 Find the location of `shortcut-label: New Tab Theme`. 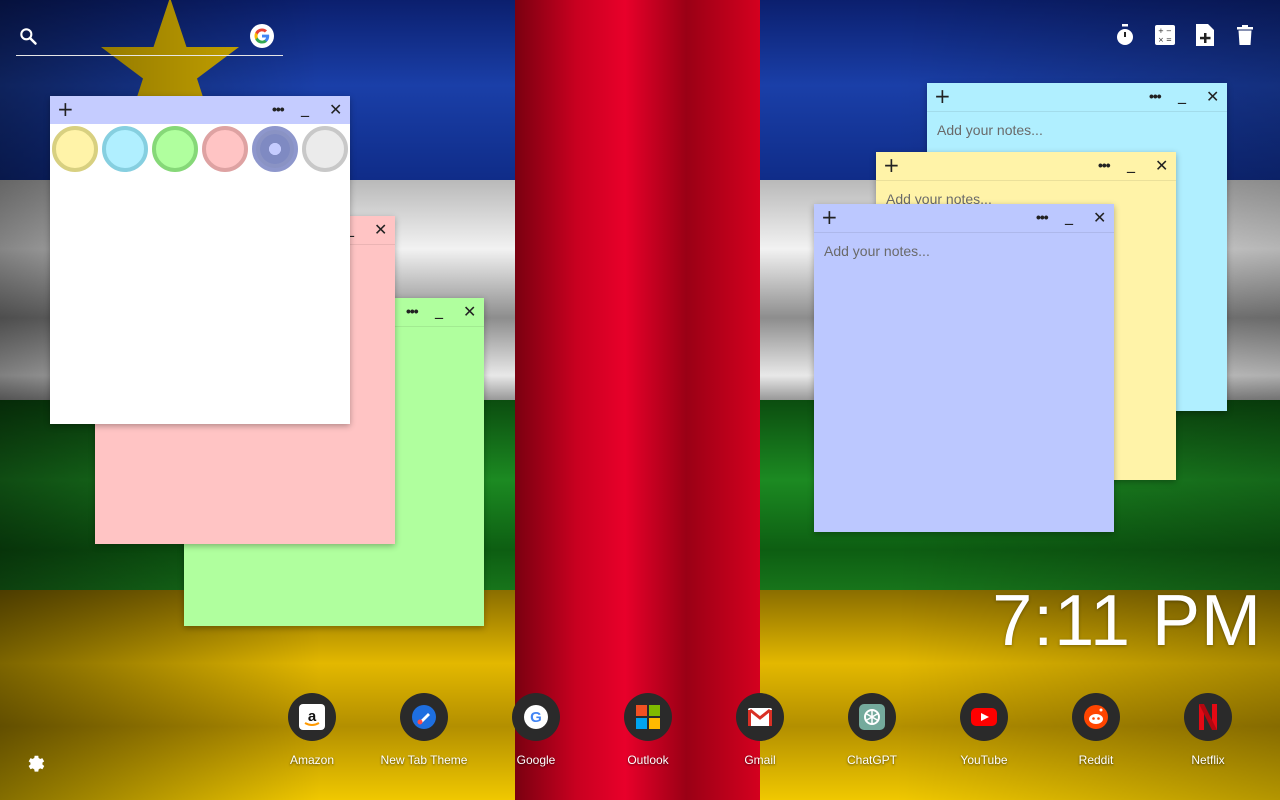

shortcut-label: New Tab Theme is located at coordinates (424, 760).